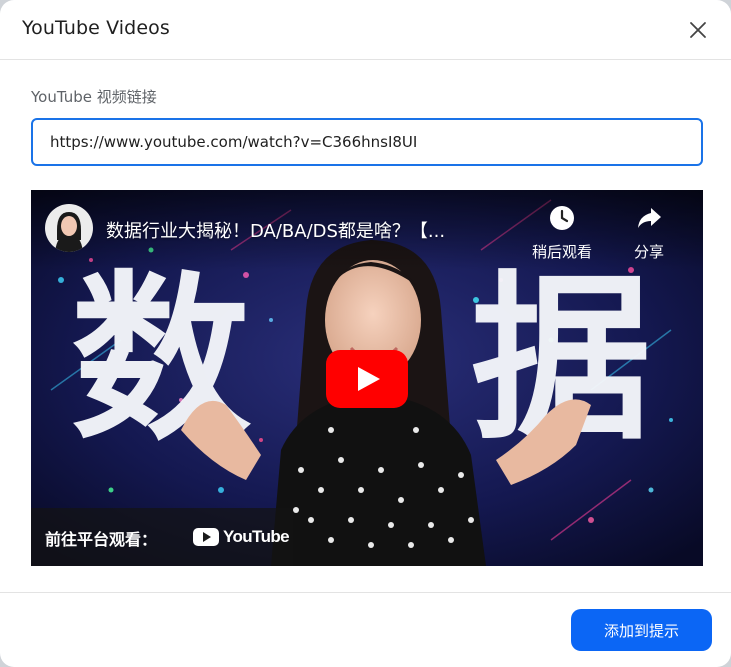 The height and width of the screenshot is (667, 731). What do you see at coordinates (641, 630) in the screenshot?
I see `add-to-prompt-button: 添加到提示` at bounding box center [641, 630].